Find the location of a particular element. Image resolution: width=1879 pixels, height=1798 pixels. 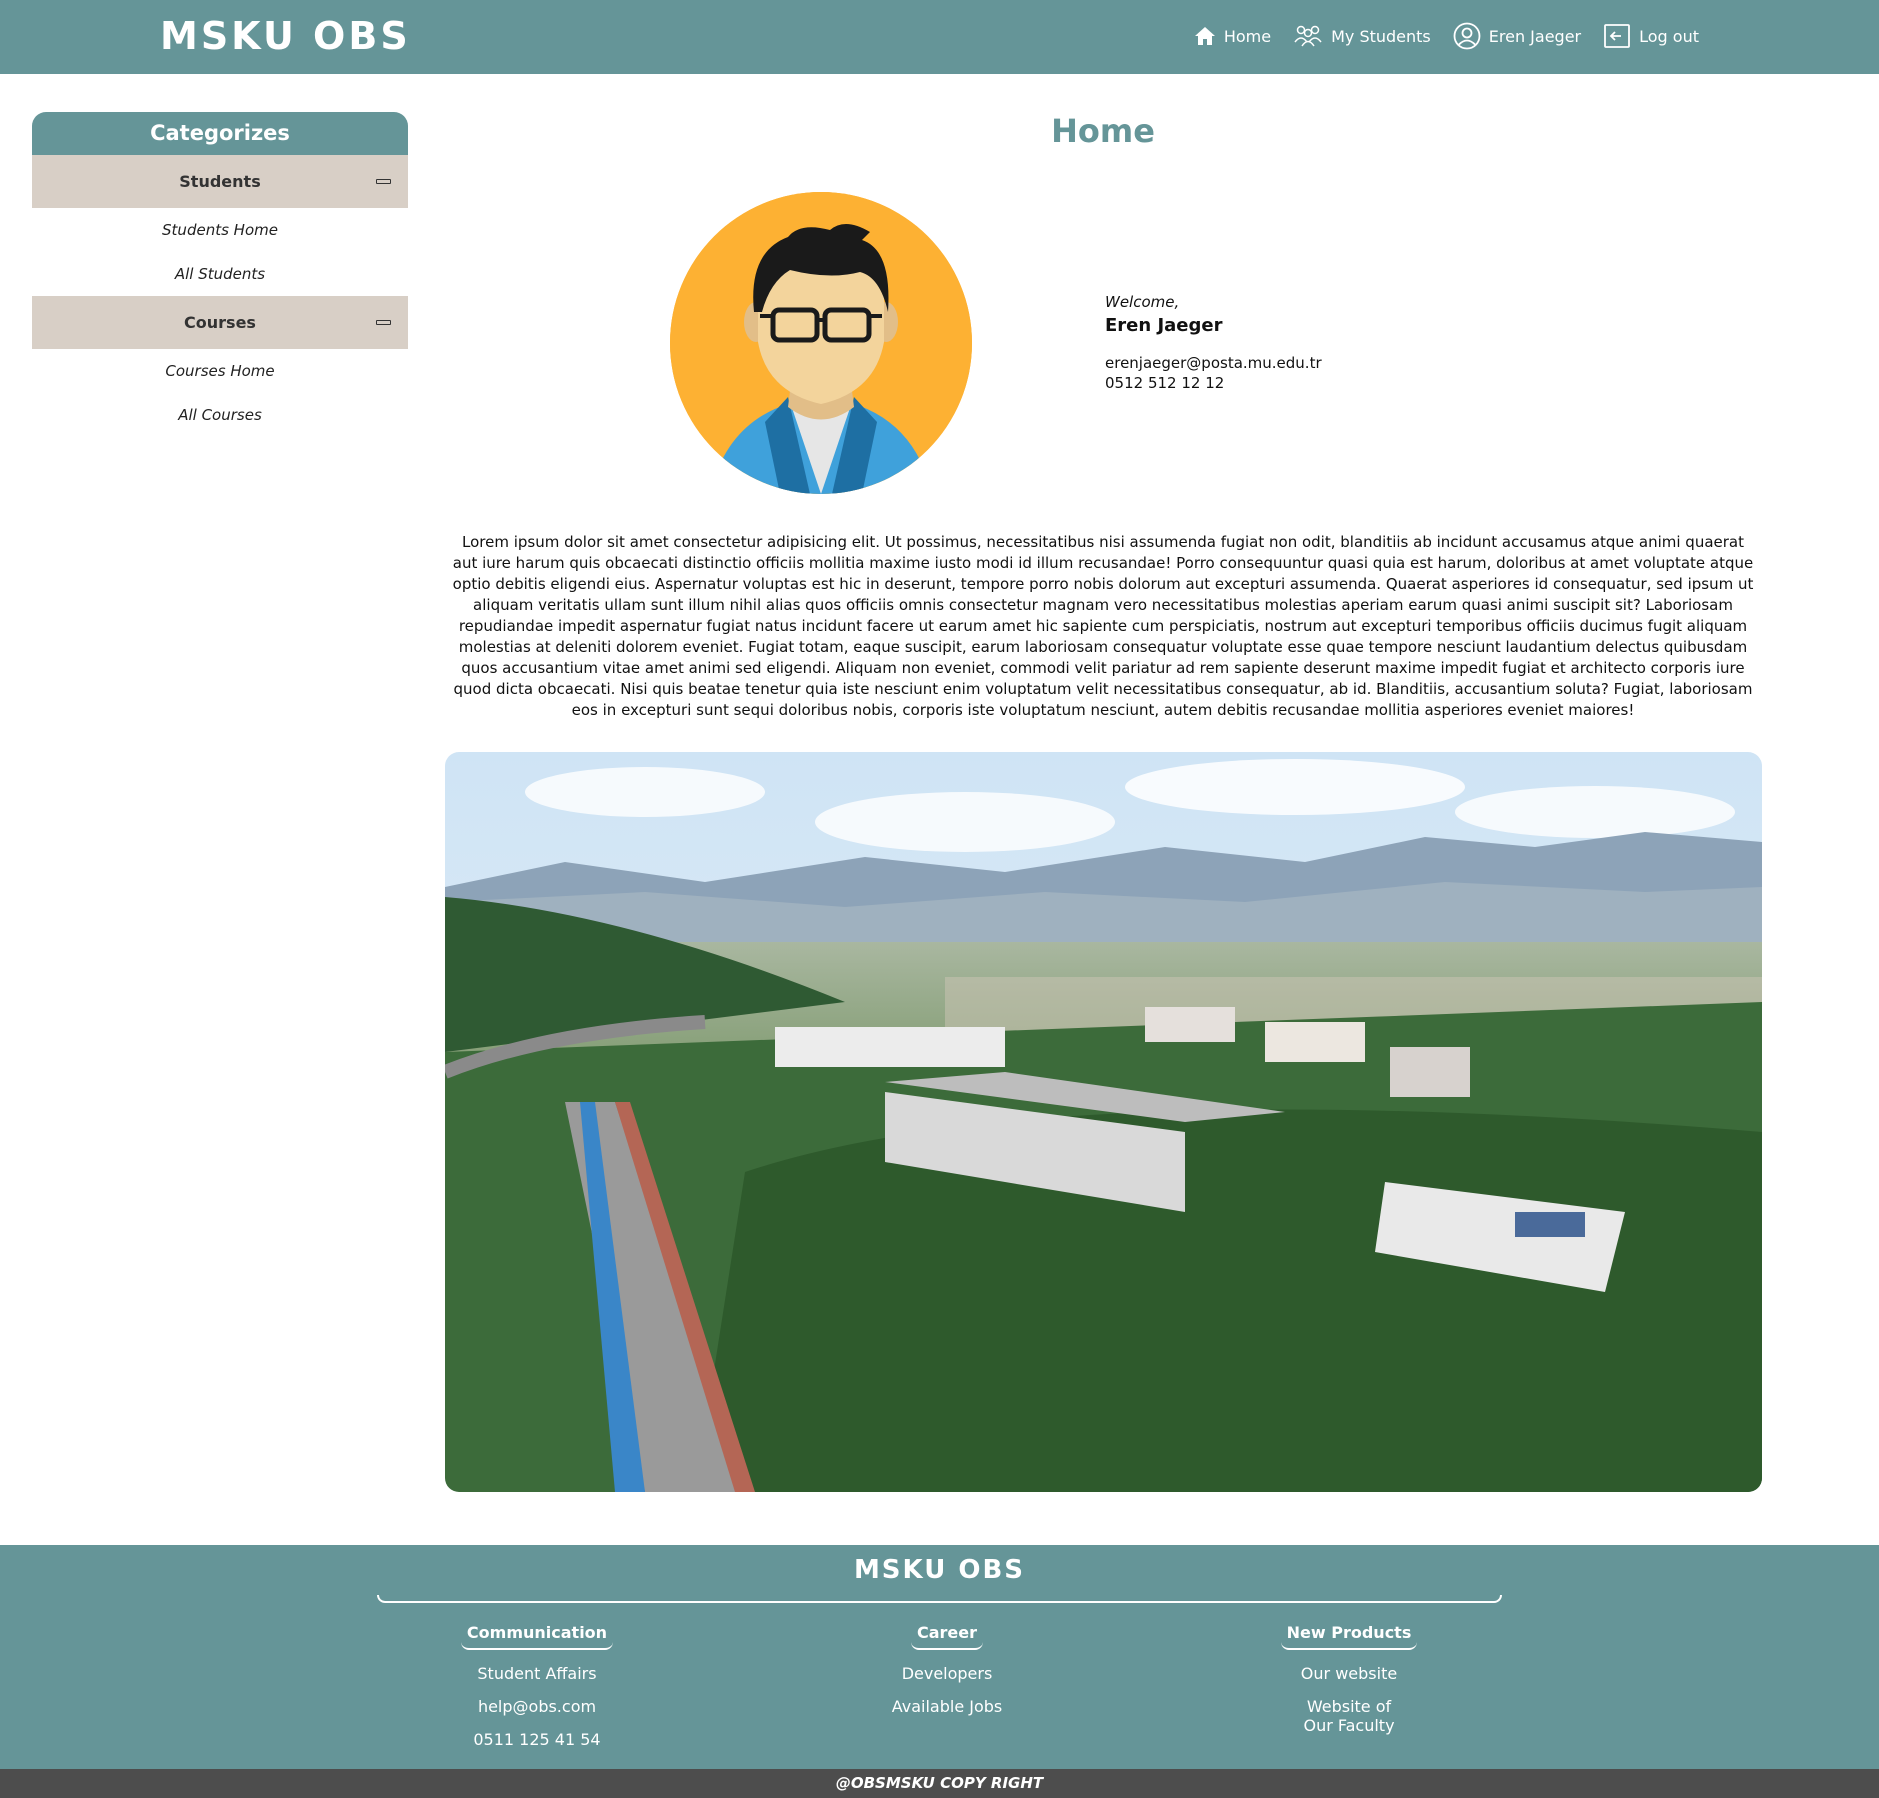

footer-link: Student Affairs is located at coordinates (537, 1673).